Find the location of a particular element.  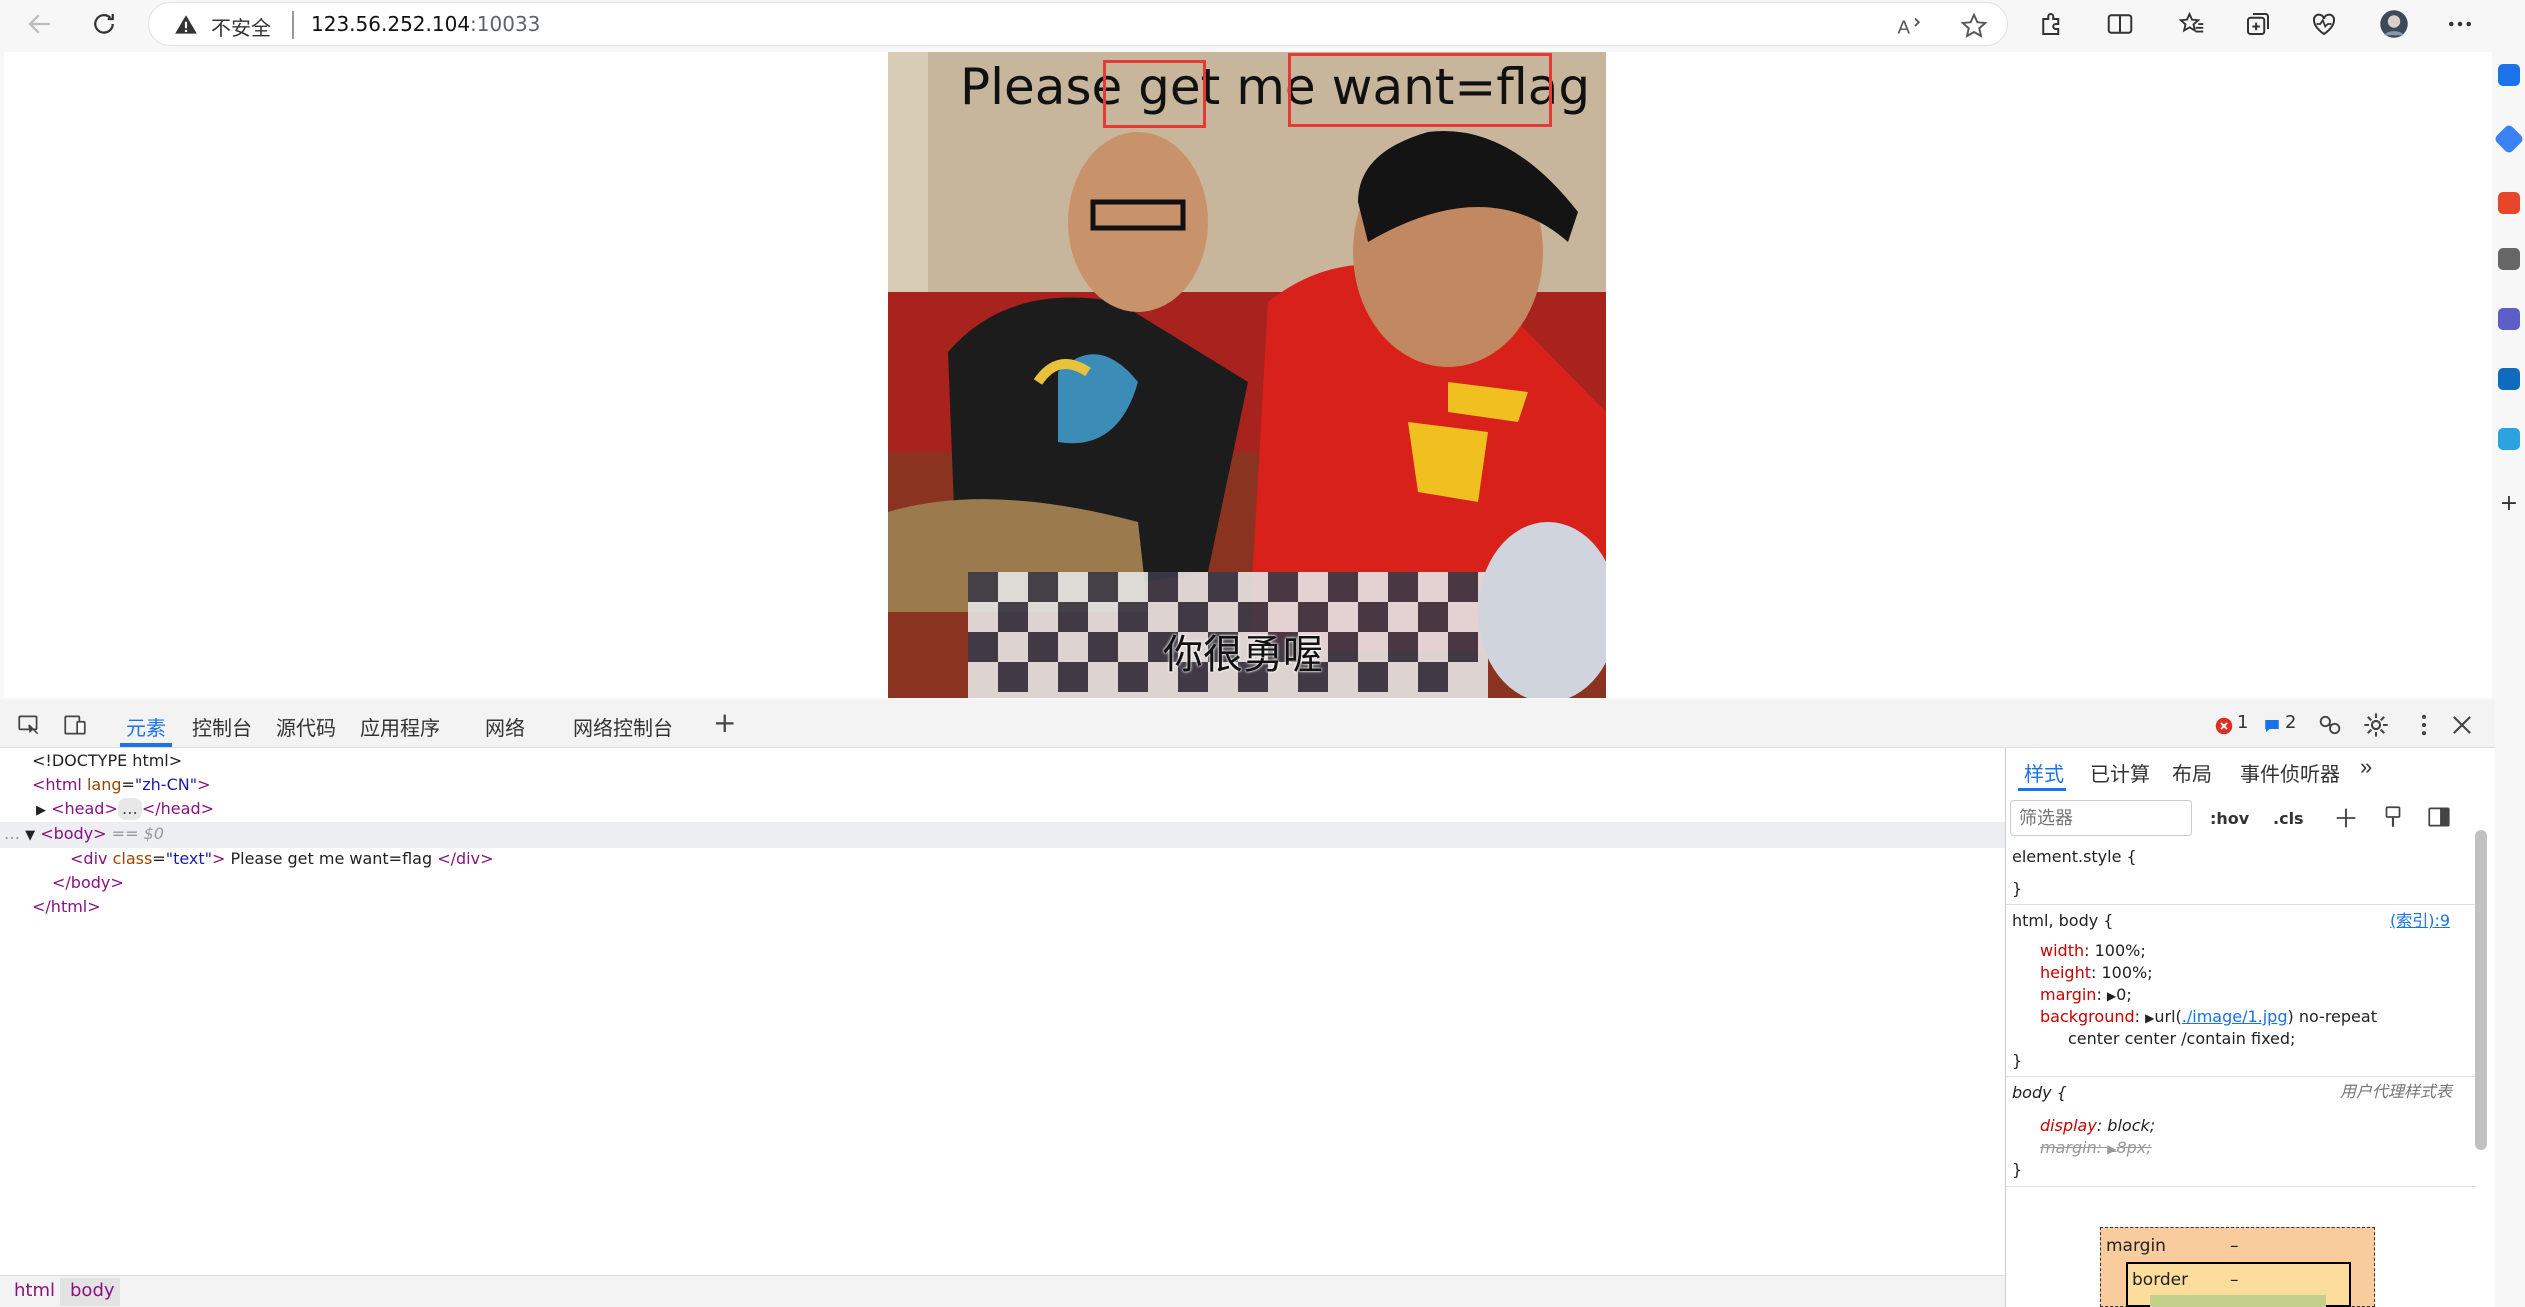

address-separator is located at coordinates (293, 25).